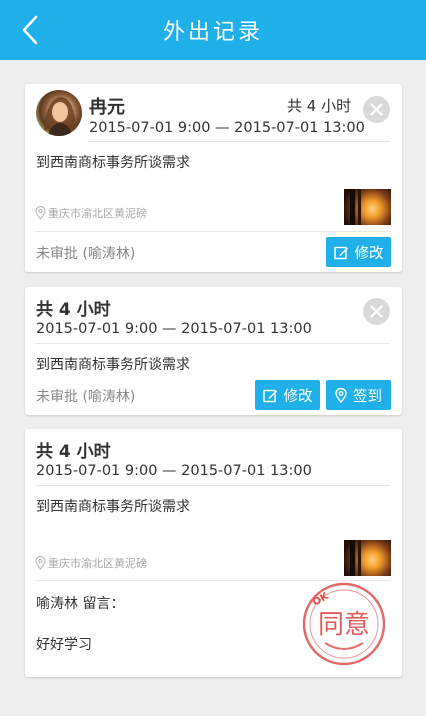  I want to click on message-author: 喻涛林 留言：, so click(80, 604).